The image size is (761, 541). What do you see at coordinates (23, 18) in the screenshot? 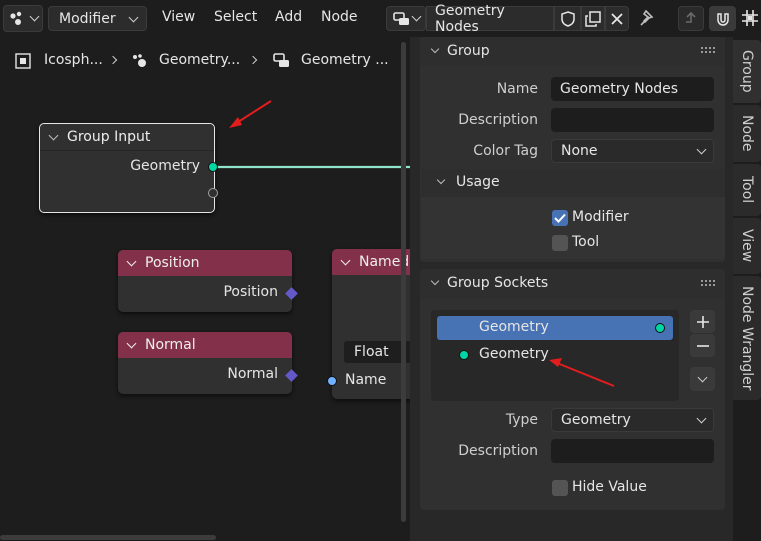
I see `editor-type-button` at bounding box center [23, 18].